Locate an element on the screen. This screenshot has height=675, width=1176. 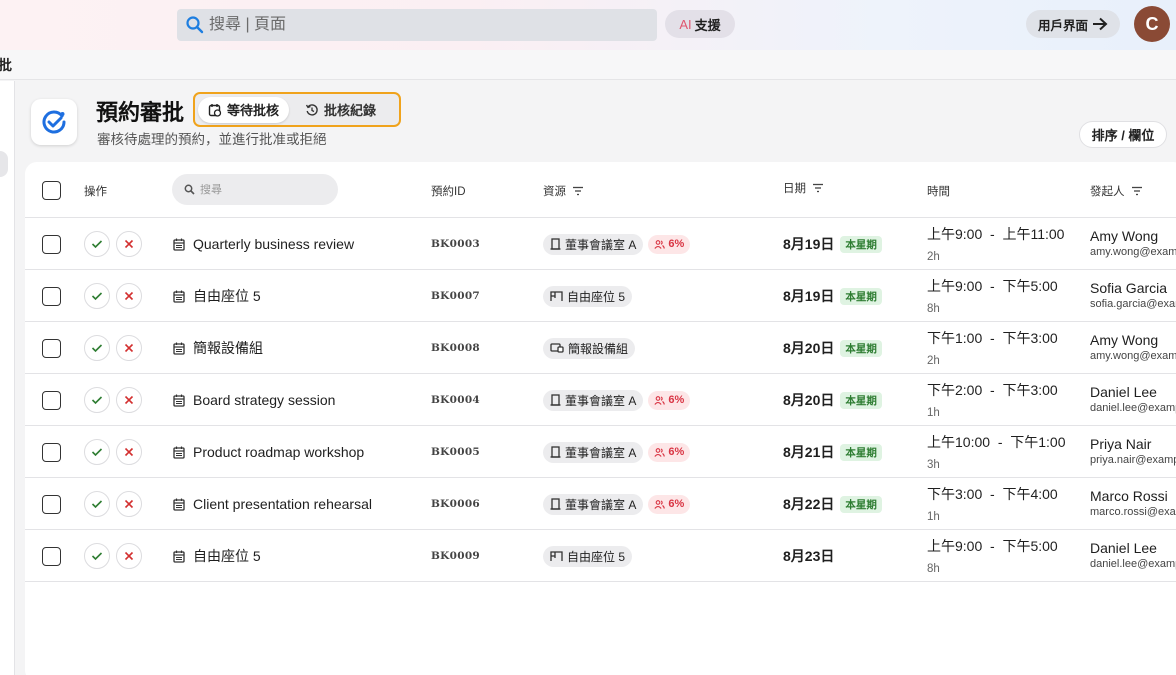
sort-columns-button: 排序 / 欄位 is located at coordinates (1123, 134).